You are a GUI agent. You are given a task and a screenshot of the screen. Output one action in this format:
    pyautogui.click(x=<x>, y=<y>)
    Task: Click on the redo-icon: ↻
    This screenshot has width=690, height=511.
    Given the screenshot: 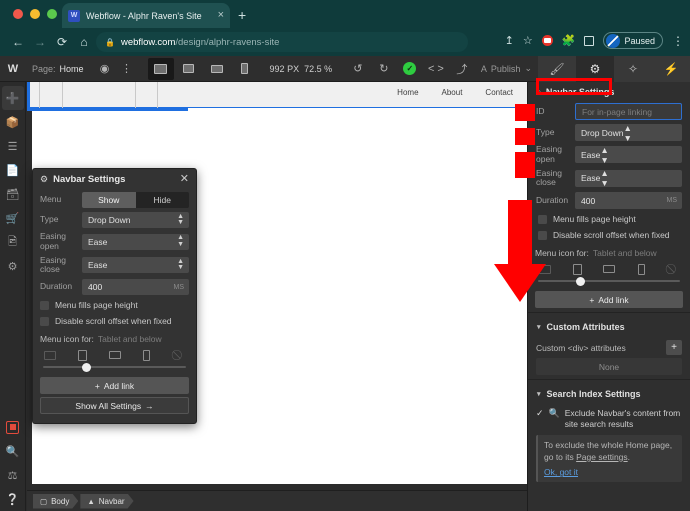 What is the action you would take?
    pyautogui.click(x=384, y=69)
    